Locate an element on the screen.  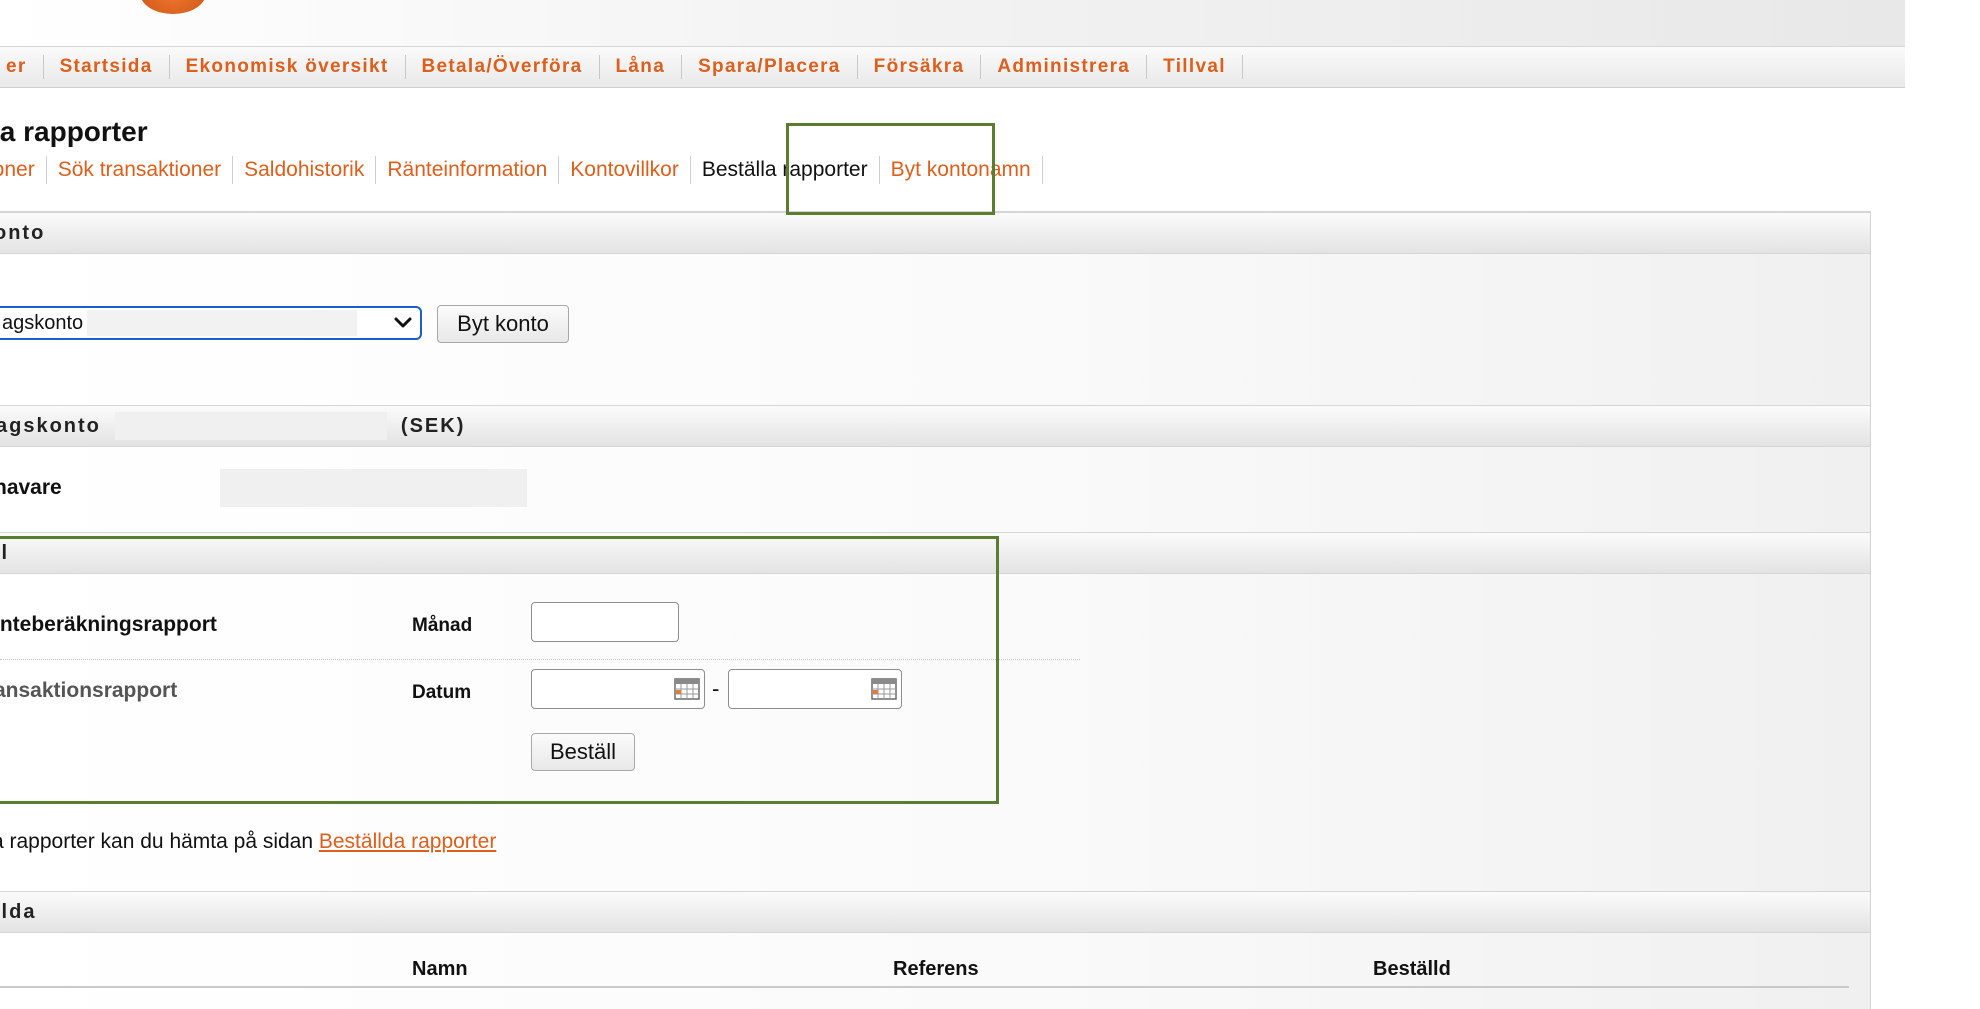
sub-nav-item-account-terms: Kontovillkor is located at coordinates (625, 170).